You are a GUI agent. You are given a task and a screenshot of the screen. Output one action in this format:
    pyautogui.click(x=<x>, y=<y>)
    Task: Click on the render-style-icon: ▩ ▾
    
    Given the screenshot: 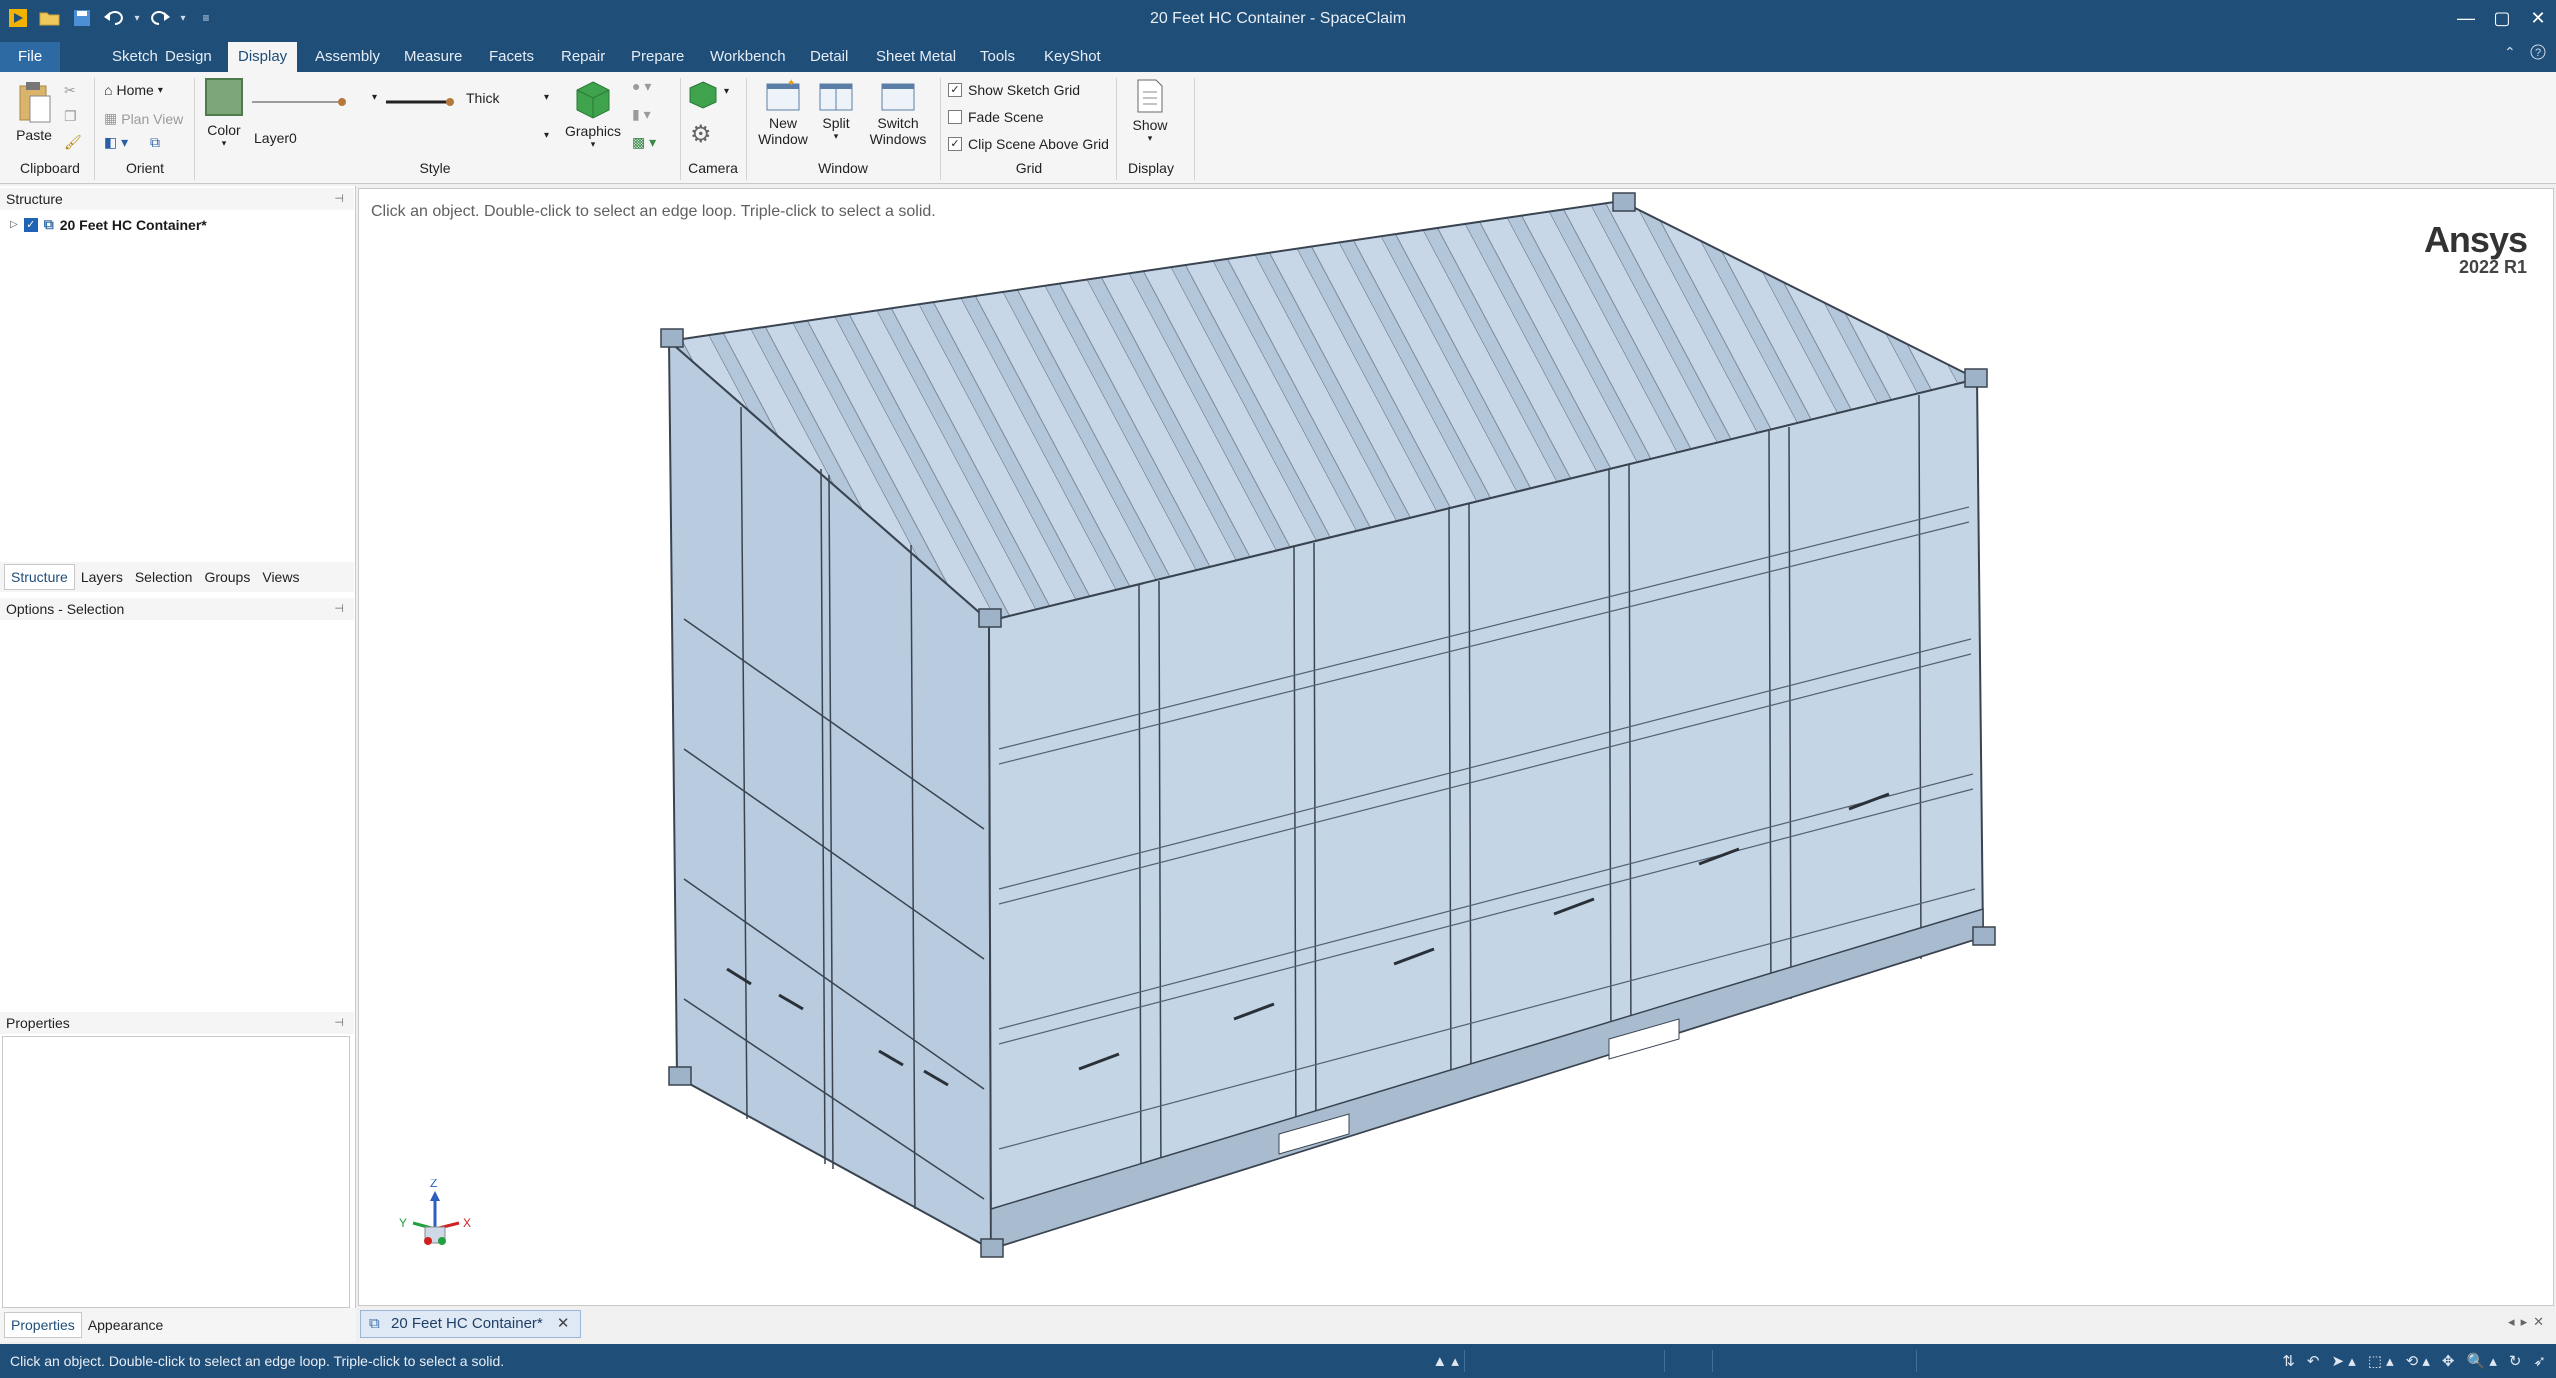 What is the action you would take?
    pyautogui.click(x=644, y=142)
    